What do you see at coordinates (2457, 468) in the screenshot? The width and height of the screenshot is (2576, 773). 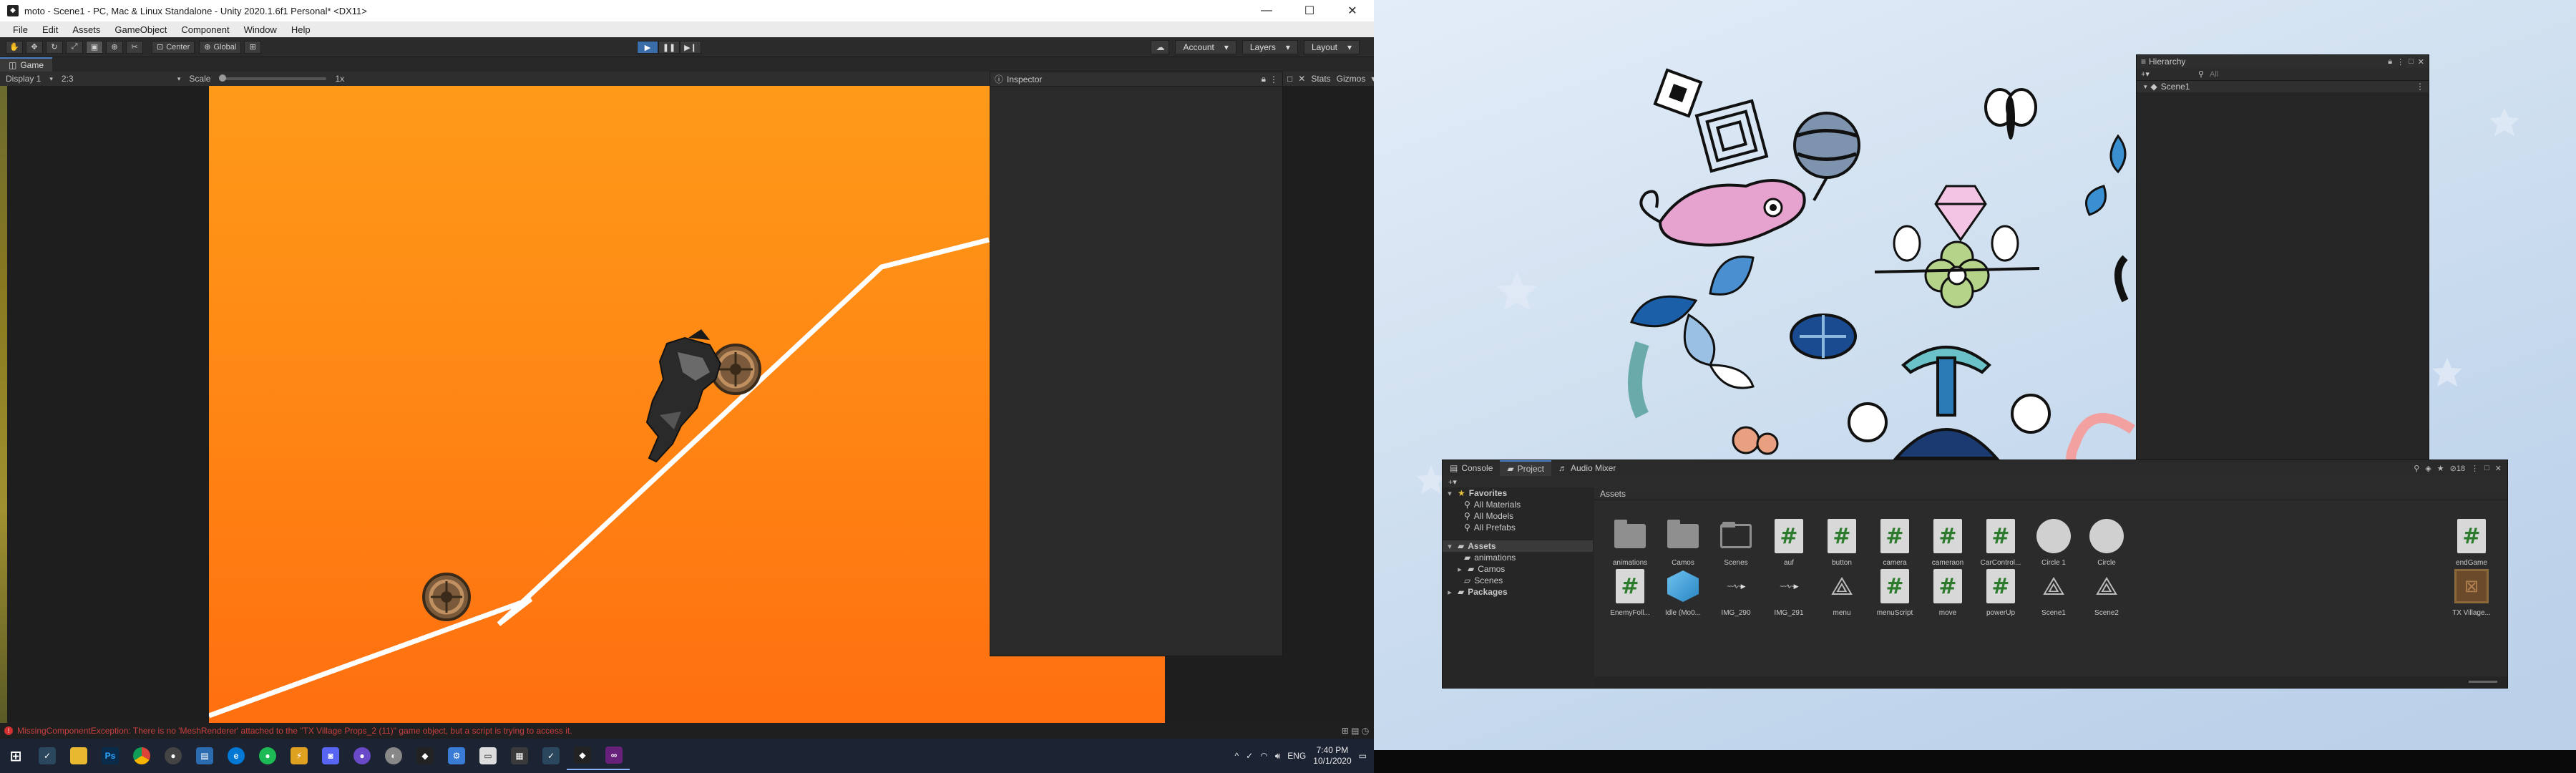 I see `hidden-packages-icon: ⊘18` at bounding box center [2457, 468].